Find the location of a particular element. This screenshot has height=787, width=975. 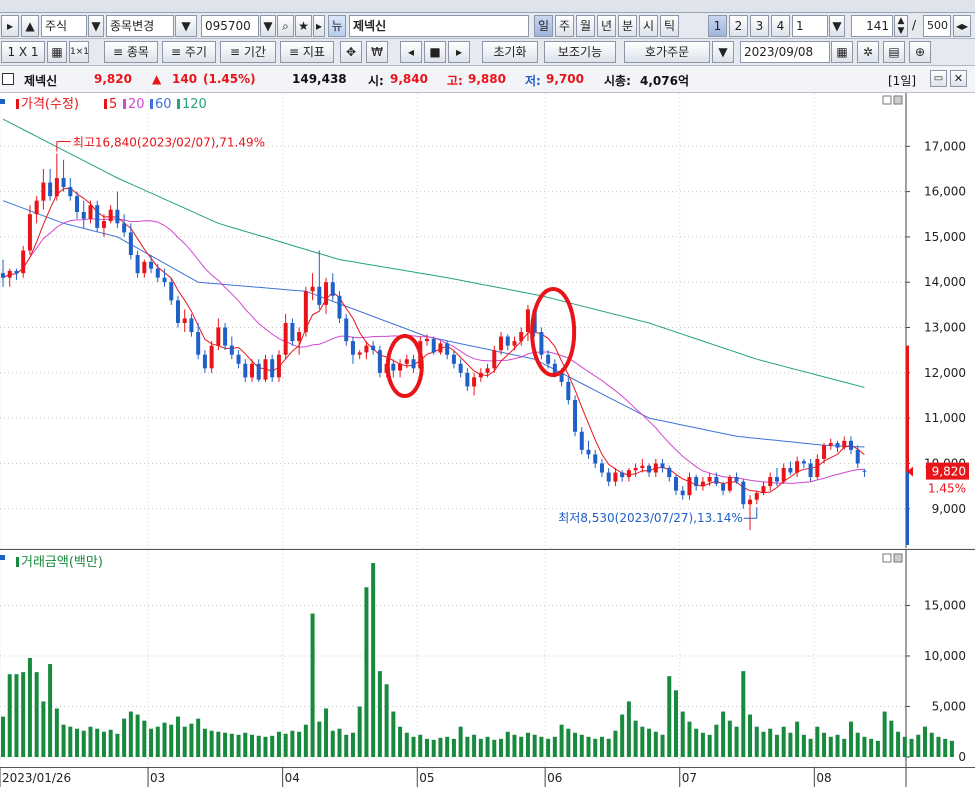

period-day-tab: 일 is located at coordinates (543, 26).